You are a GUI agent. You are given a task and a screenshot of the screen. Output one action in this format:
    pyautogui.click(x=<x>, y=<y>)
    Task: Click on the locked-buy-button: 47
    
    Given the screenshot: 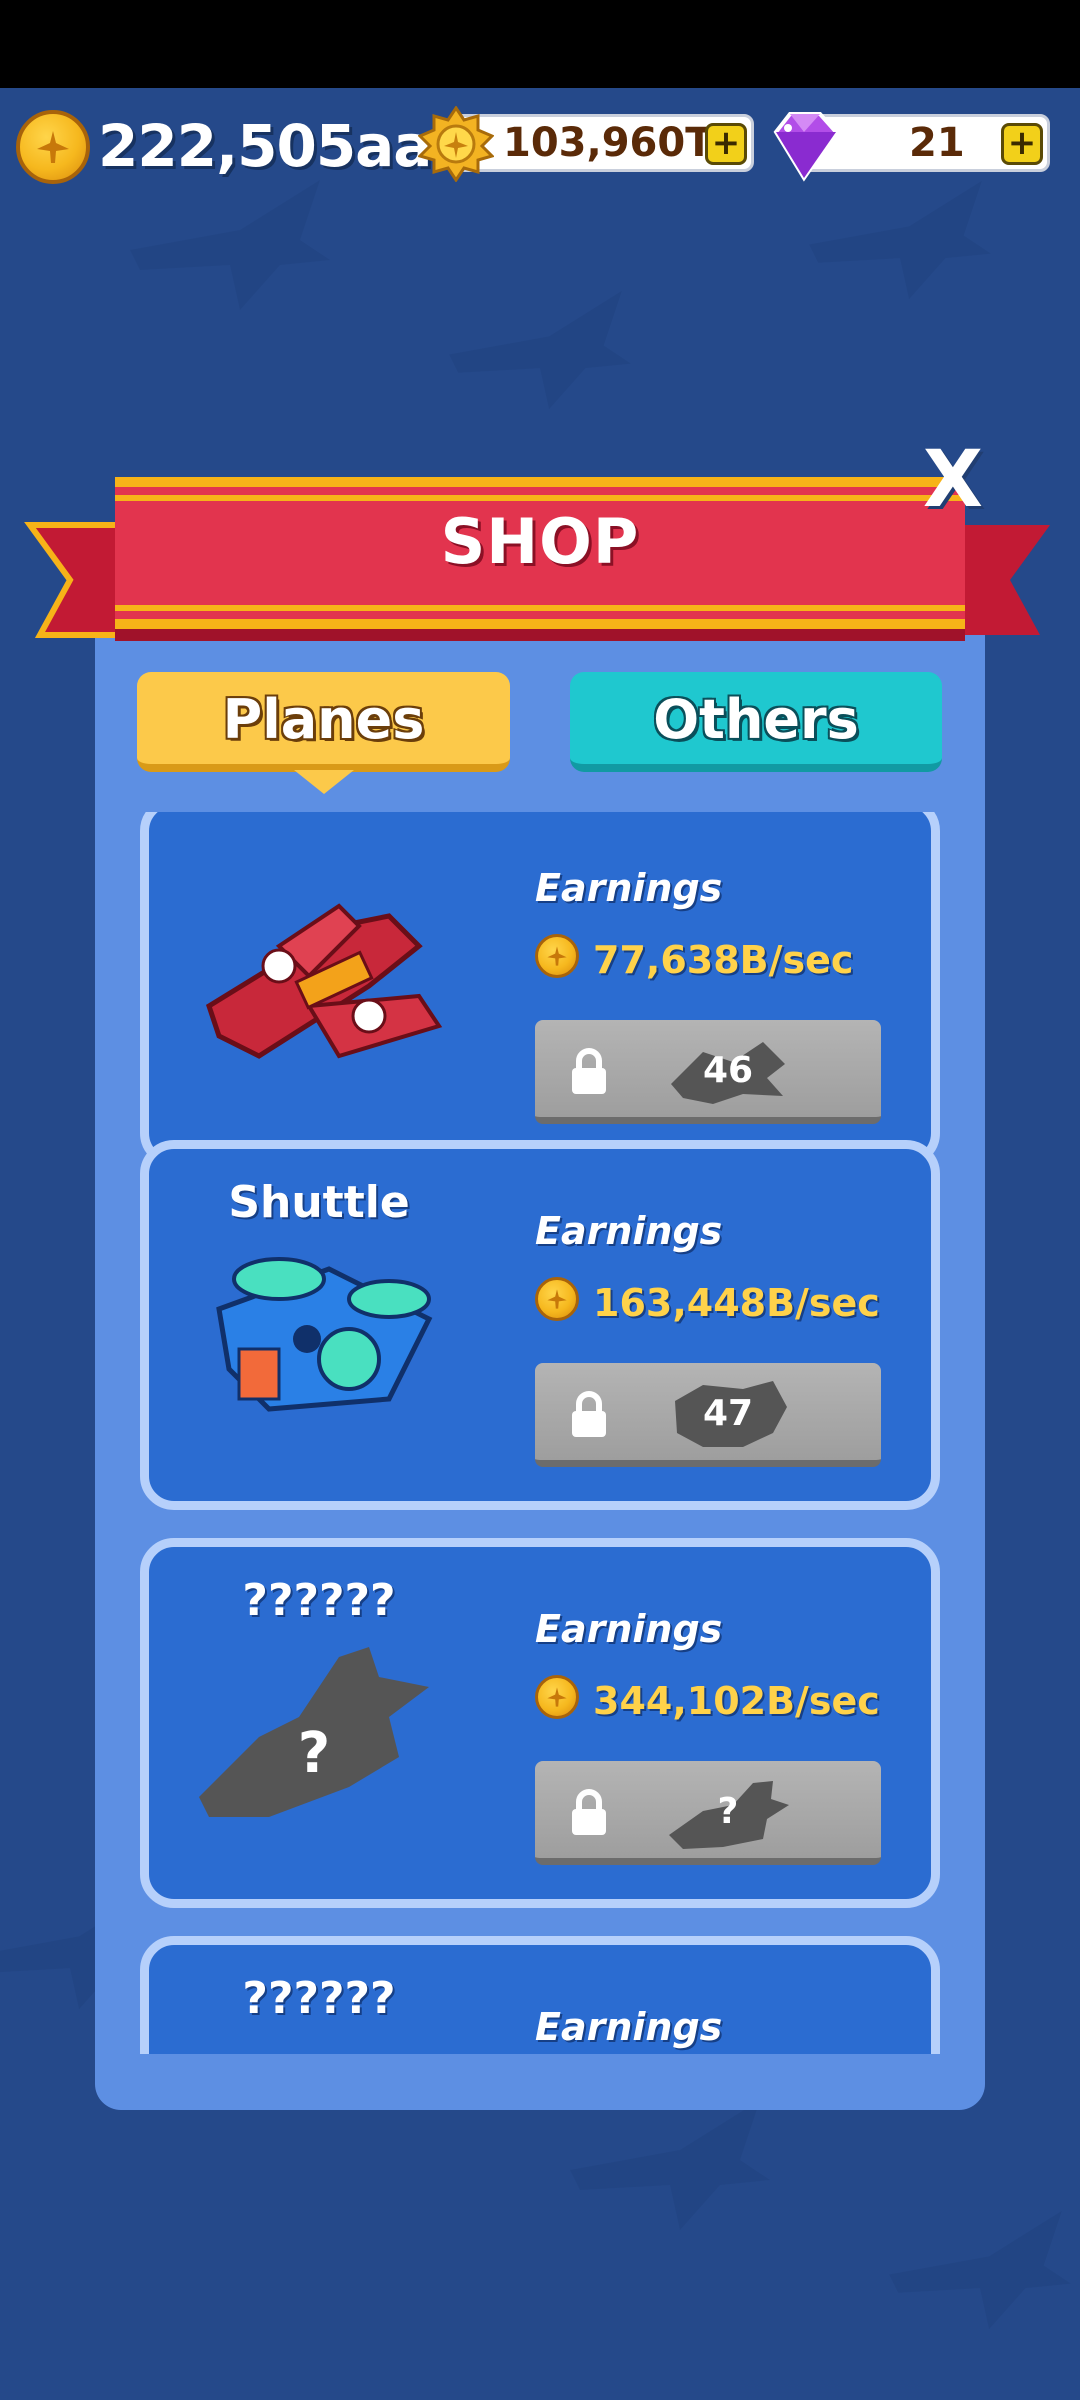 What is the action you would take?
    pyautogui.click(x=708, y=1415)
    